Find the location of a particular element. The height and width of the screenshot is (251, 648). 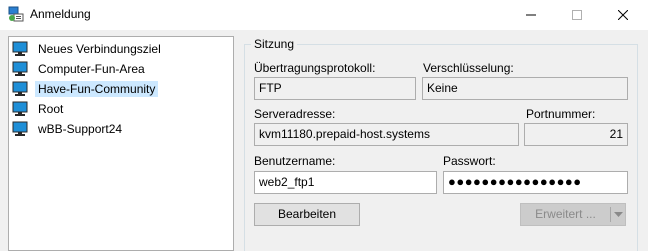

tree-item-computer-fun-area: Computer-Fun-Area is located at coordinates (119, 69).